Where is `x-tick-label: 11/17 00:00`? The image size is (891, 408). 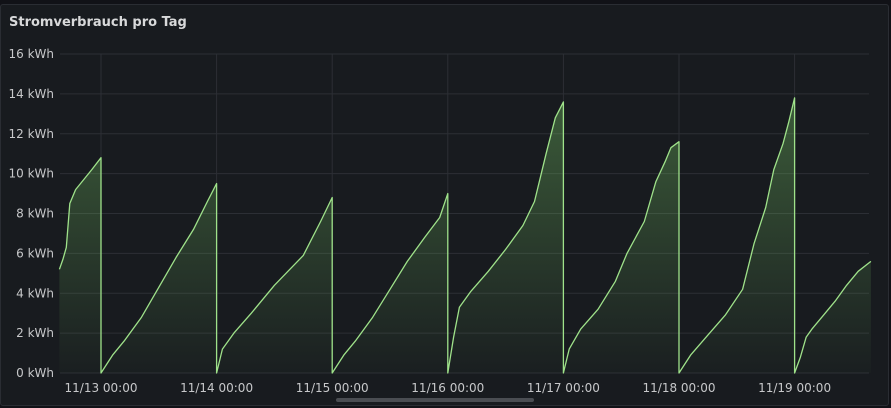
x-tick-label: 11/17 00:00 is located at coordinates (563, 388).